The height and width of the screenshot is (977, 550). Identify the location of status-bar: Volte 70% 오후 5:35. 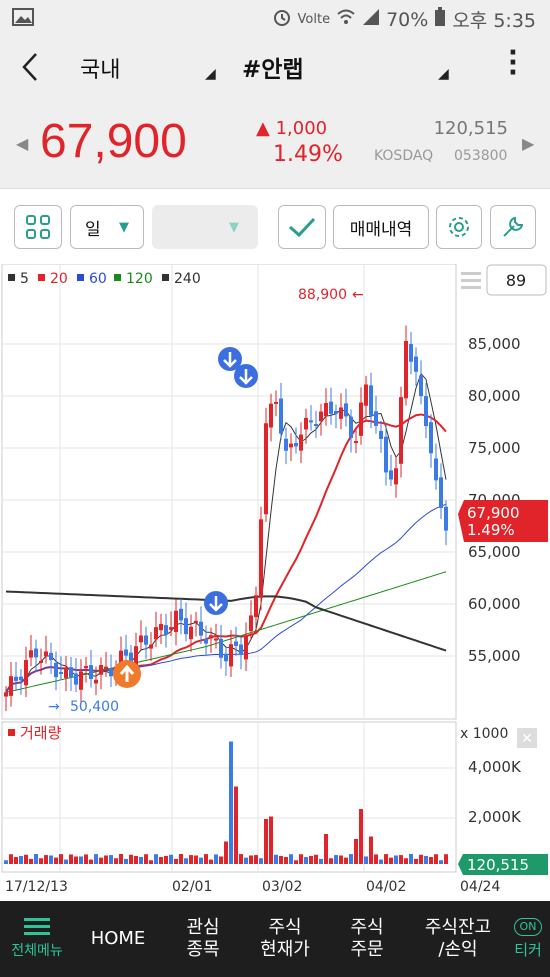
(275, 19).